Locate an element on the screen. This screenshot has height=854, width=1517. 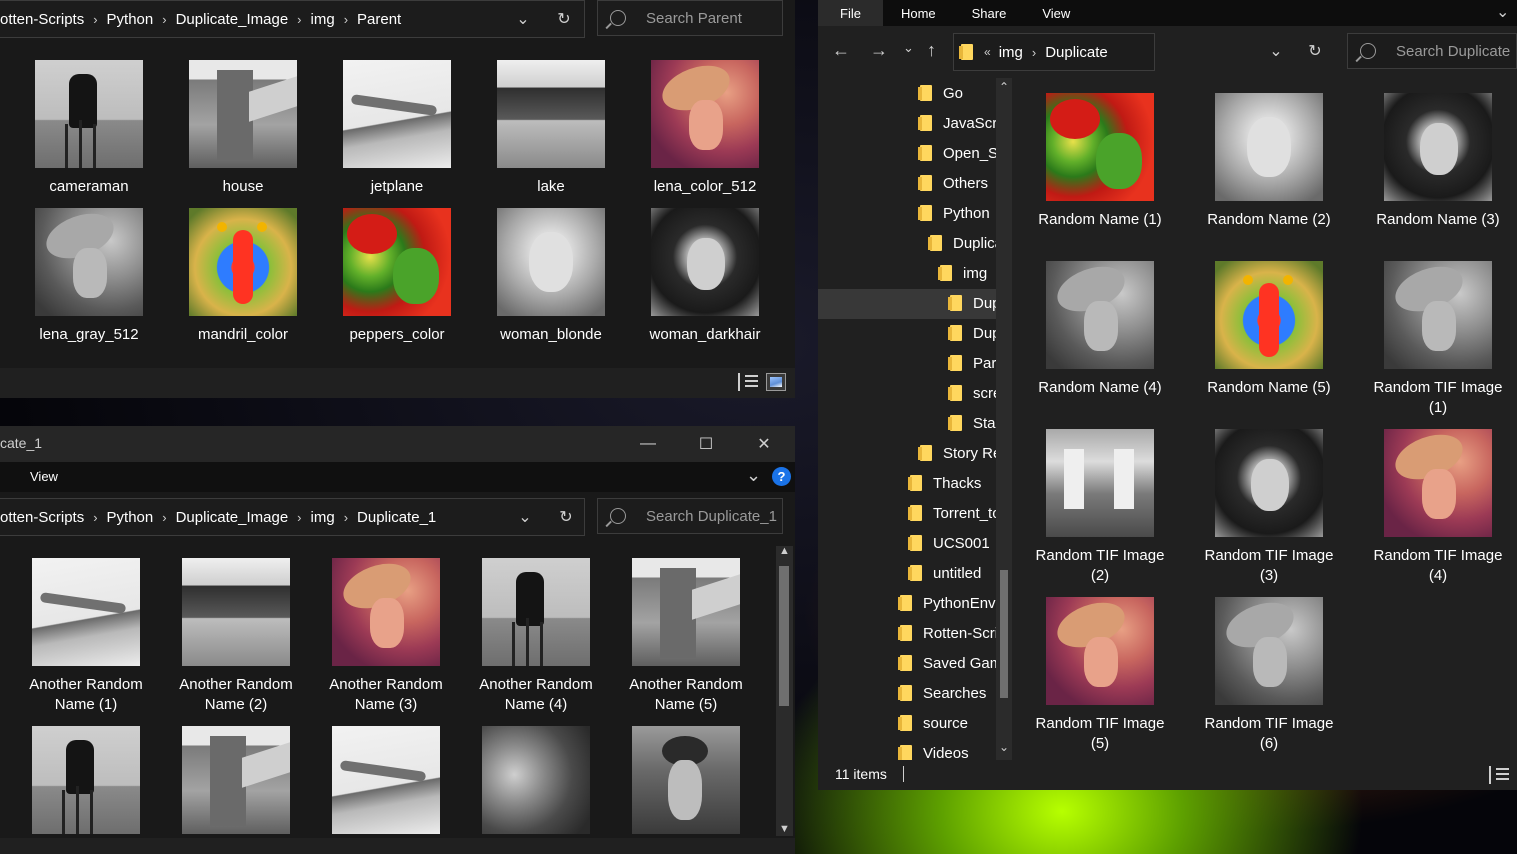
file-item: mandril_color is located at coordinates (243, 276).